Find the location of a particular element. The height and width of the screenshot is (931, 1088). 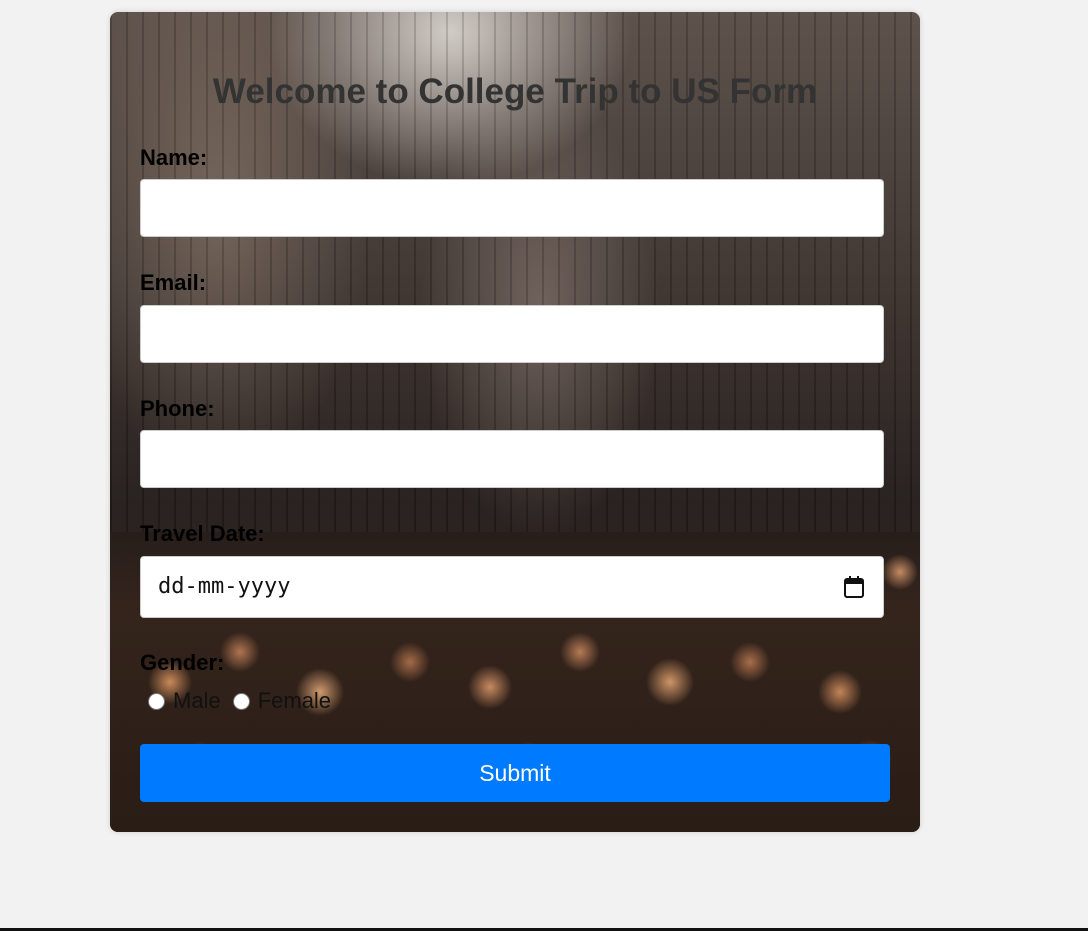

gender-label: Gender: is located at coordinates (182, 662).